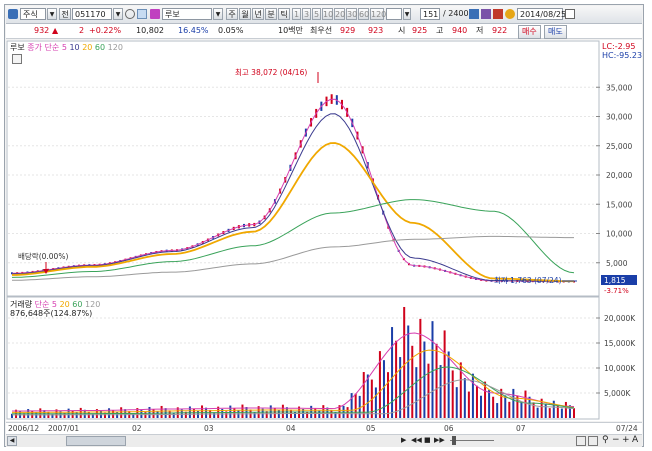 The image size is (652, 451). I want to click on stock-code-dropdown-icon: ▼, so click(118, 14).